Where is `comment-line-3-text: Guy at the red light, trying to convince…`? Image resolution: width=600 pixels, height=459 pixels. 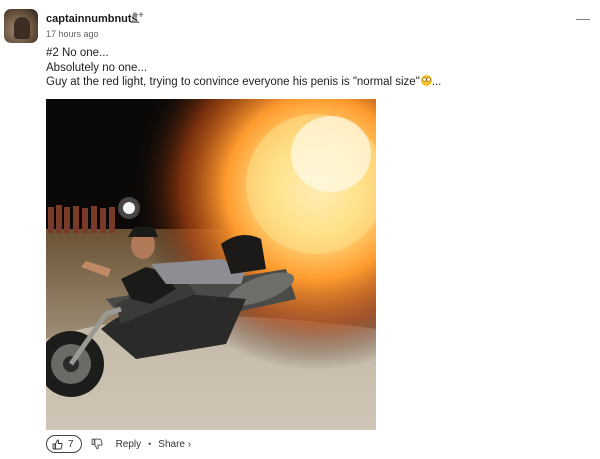
comment-line-3-text: Guy at the red light, trying to convince… is located at coordinates (233, 82).